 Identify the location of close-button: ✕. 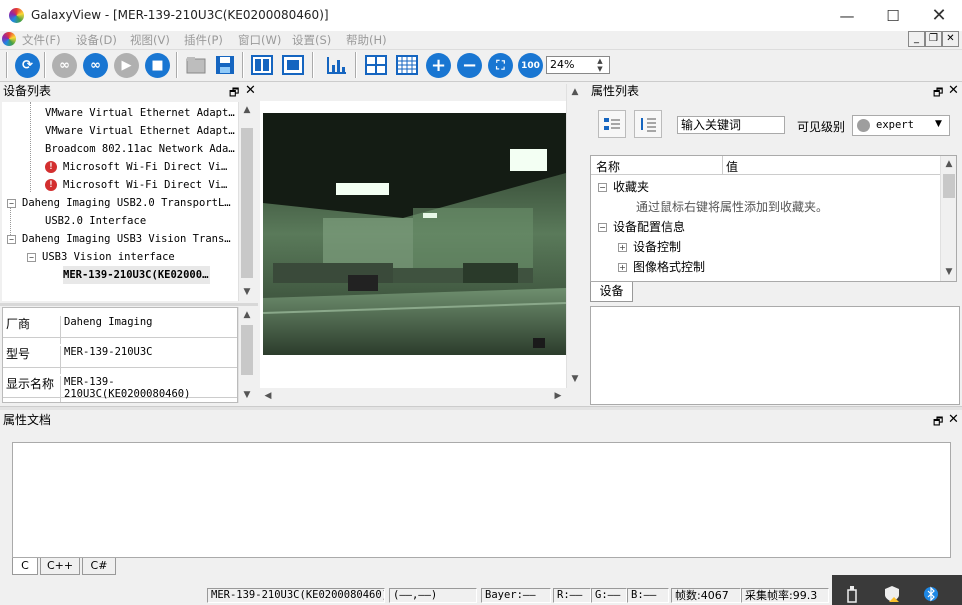
(939, 15).